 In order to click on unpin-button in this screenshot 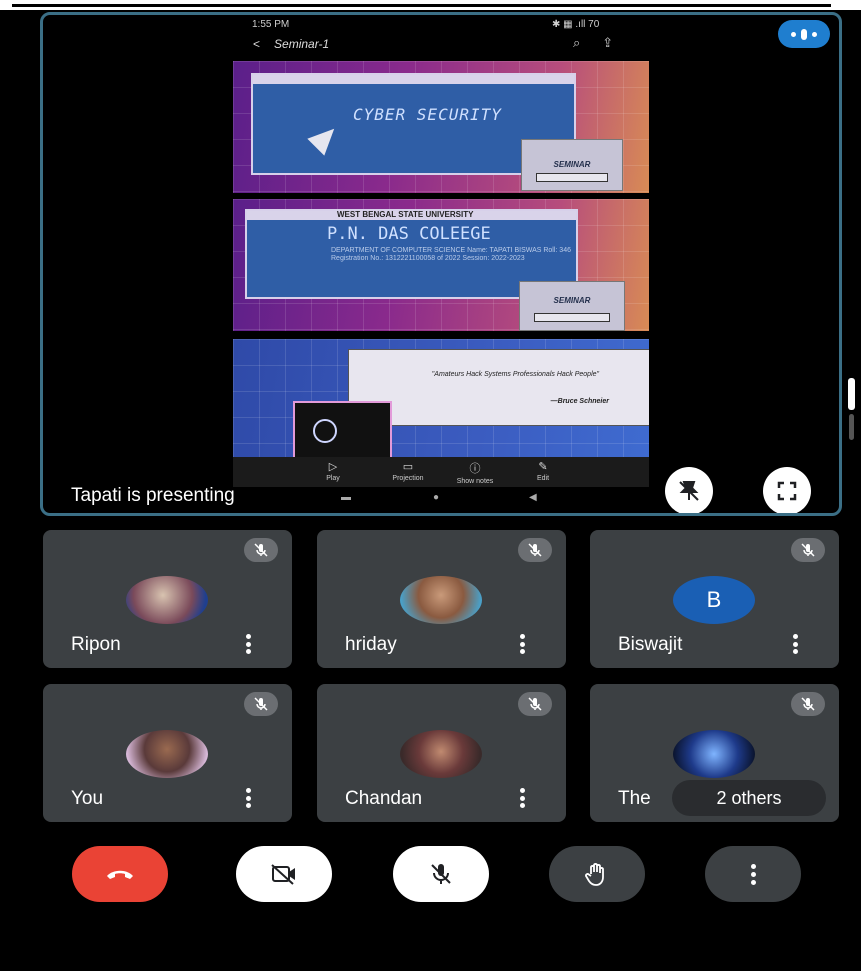, I will do `click(689, 490)`.